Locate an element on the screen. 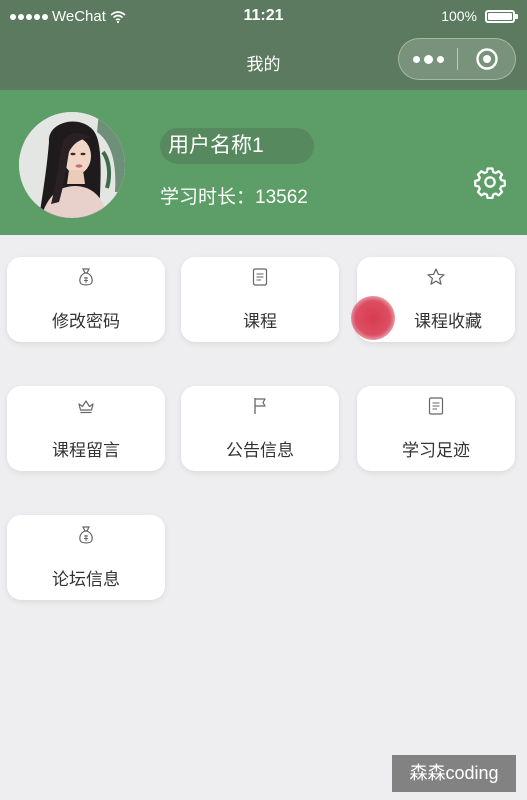  menu-item-label: 论坛信息 is located at coordinates (86, 579).